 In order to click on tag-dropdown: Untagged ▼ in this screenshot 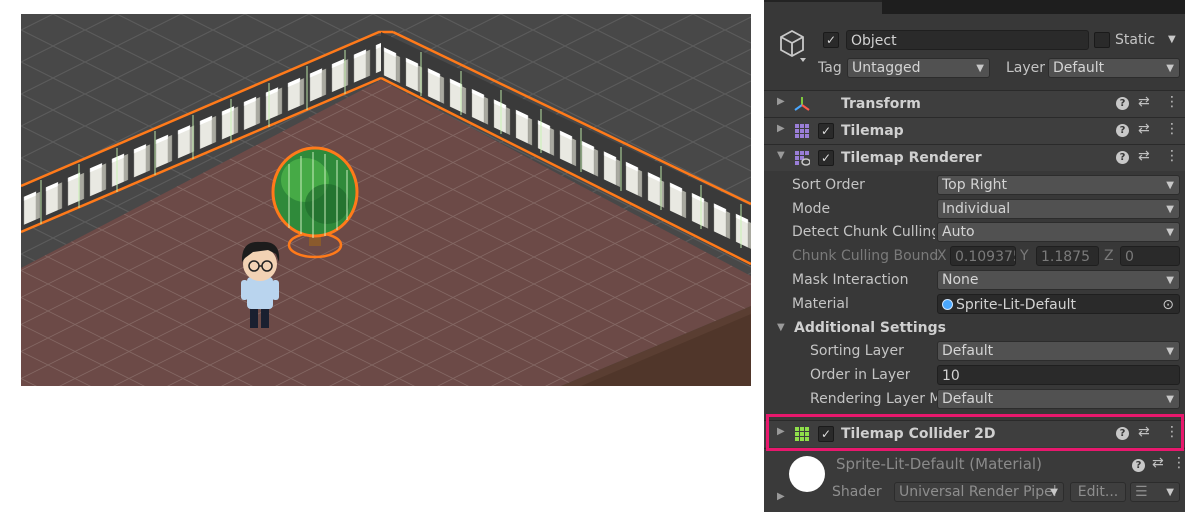, I will do `click(918, 68)`.